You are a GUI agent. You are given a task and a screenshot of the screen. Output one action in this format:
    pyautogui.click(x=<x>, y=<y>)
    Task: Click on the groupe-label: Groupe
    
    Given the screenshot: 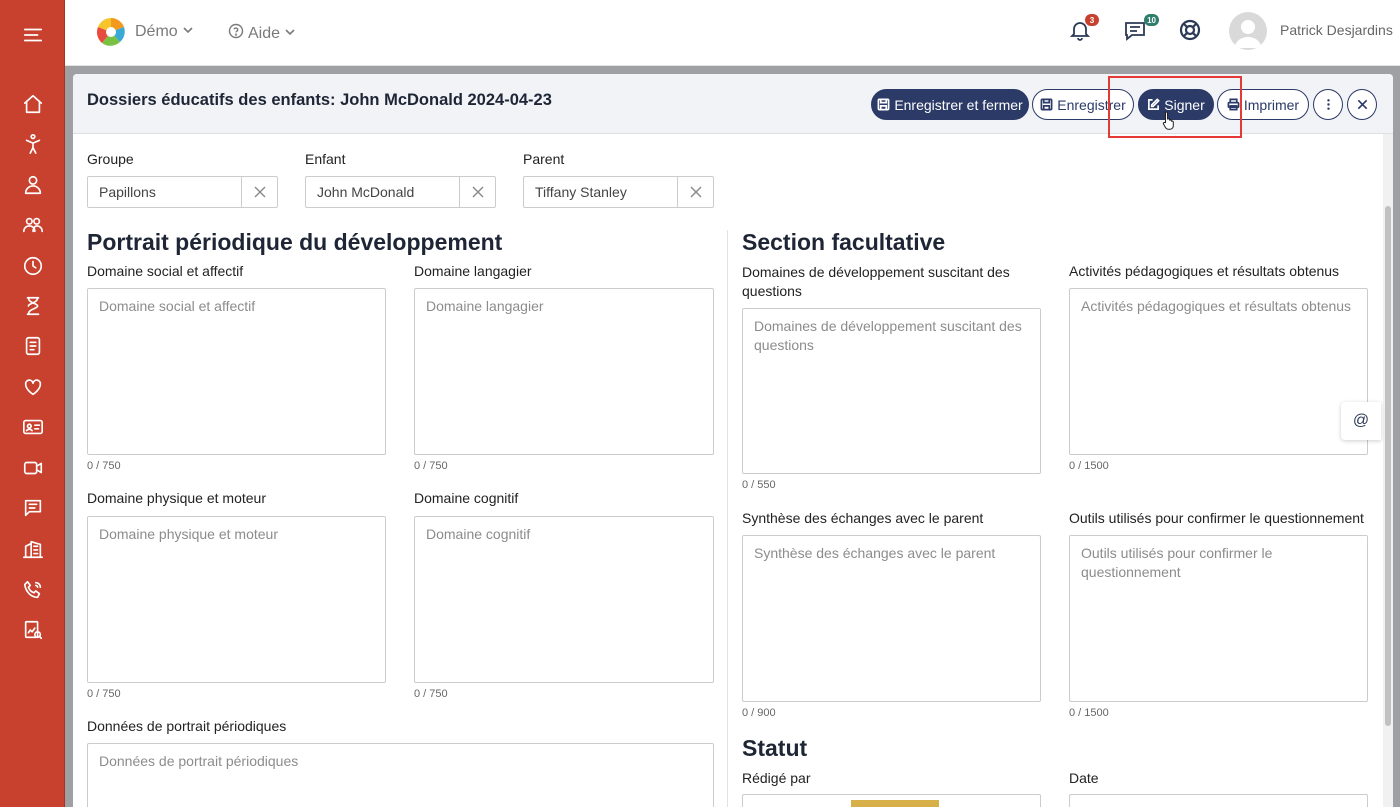 What is the action you would take?
    pyautogui.click(x=110, y=159)
    